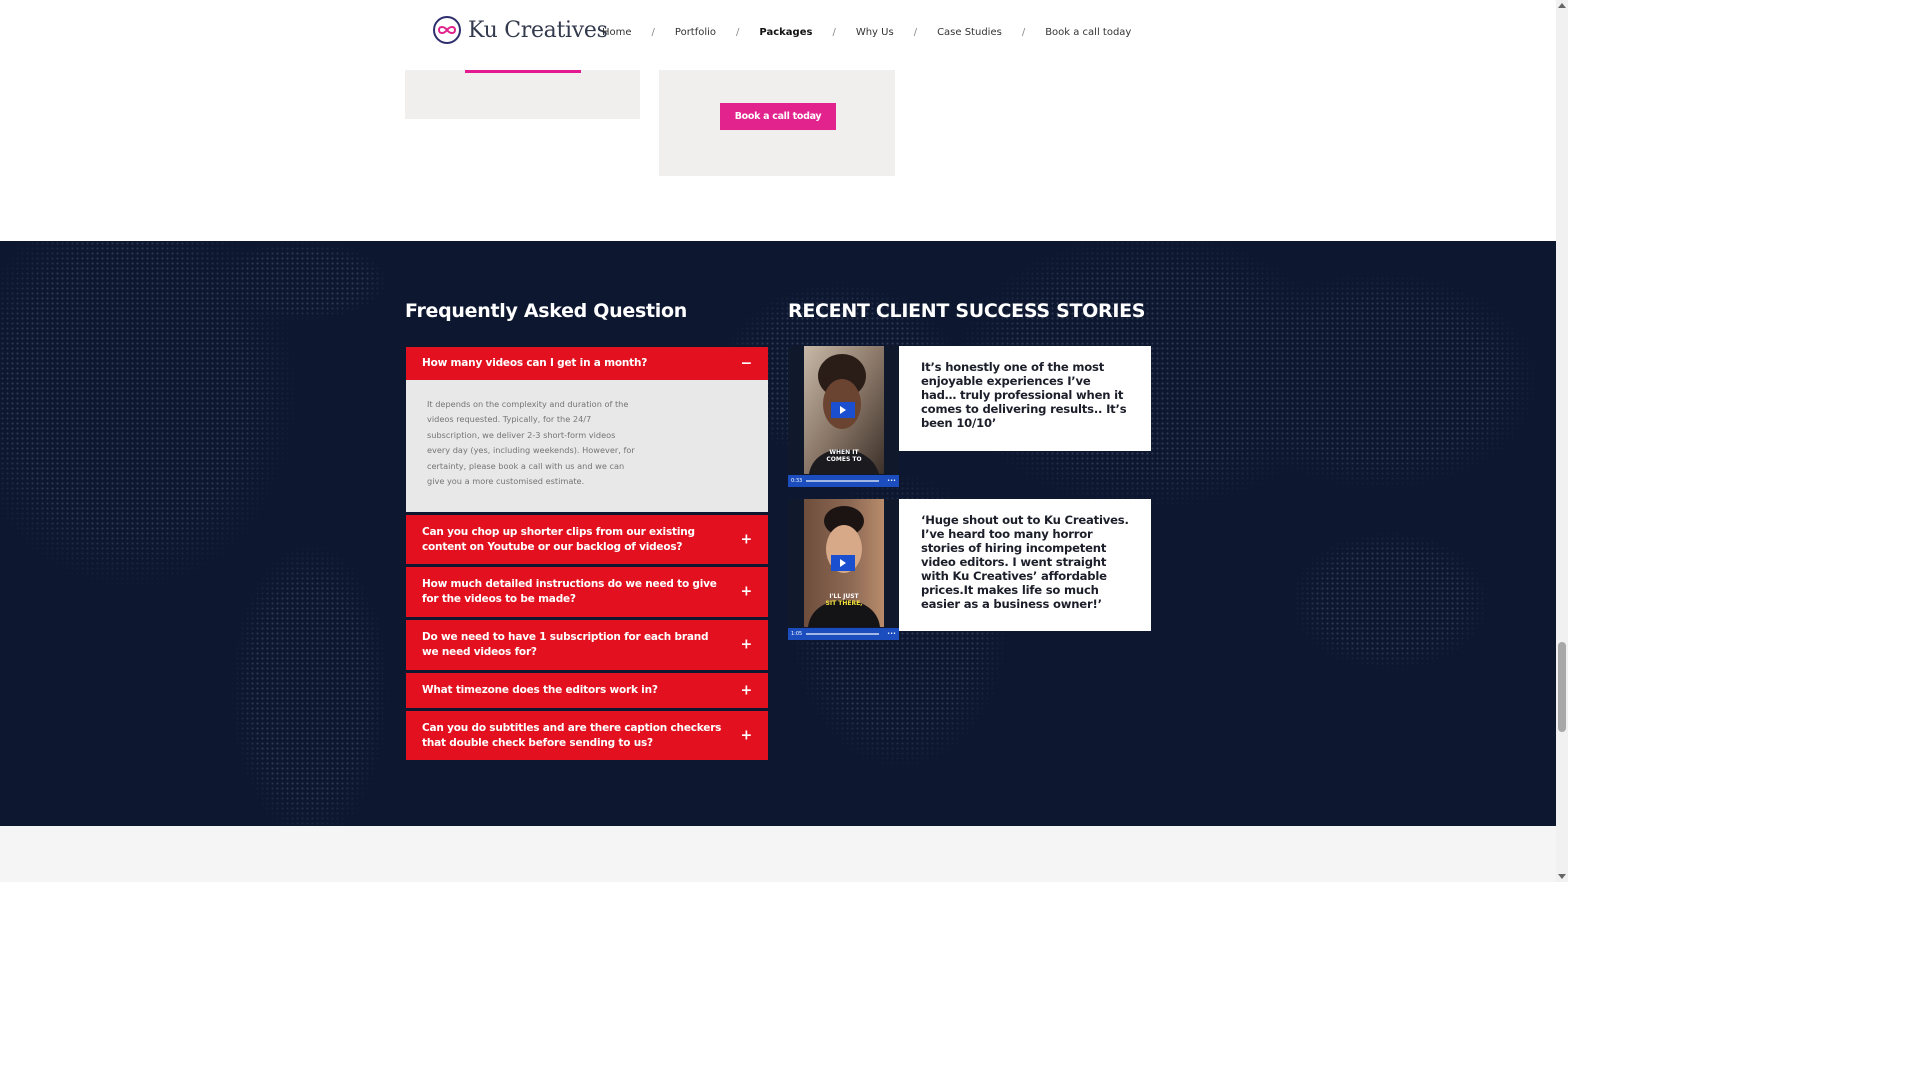 The height and width of the screenshot is (1080, 1920). What do you see at coordinates (1562, 687) in the screenshot?
I see `scroll-thumb` at bounding box center [1562, 687].